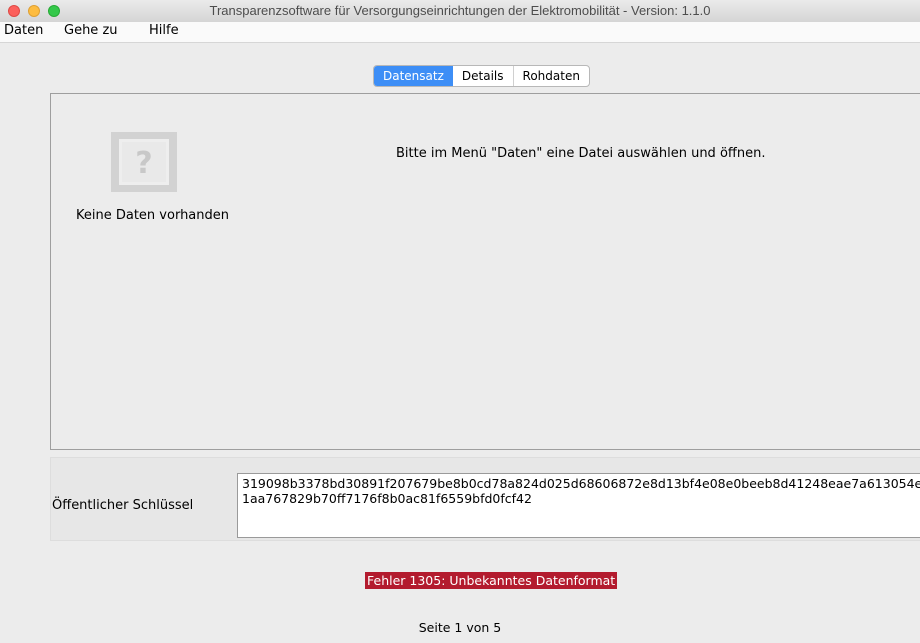  I want to click on menu-daten: Daten, so click(23, 30).